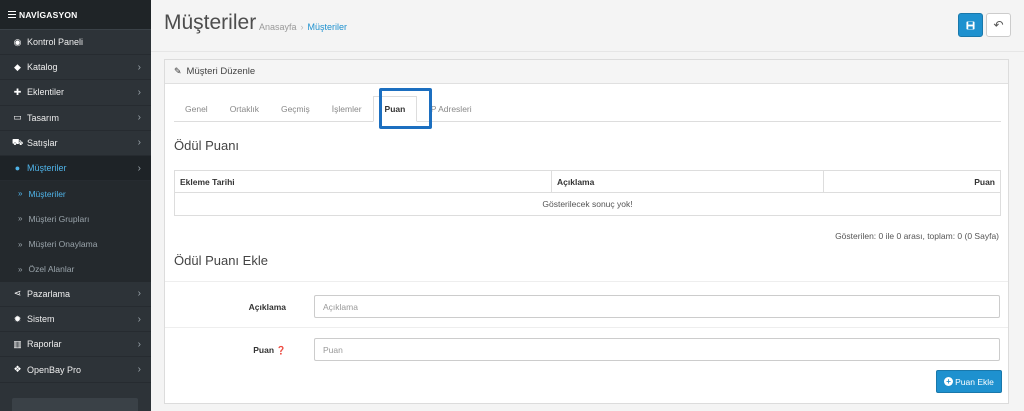 This screenshot has width=1024, height=411. What do you see at coordinates (44, 344) in the screenshot?
I see `sidebar-item-label: Raporlar` at bounding box center [44, 344].